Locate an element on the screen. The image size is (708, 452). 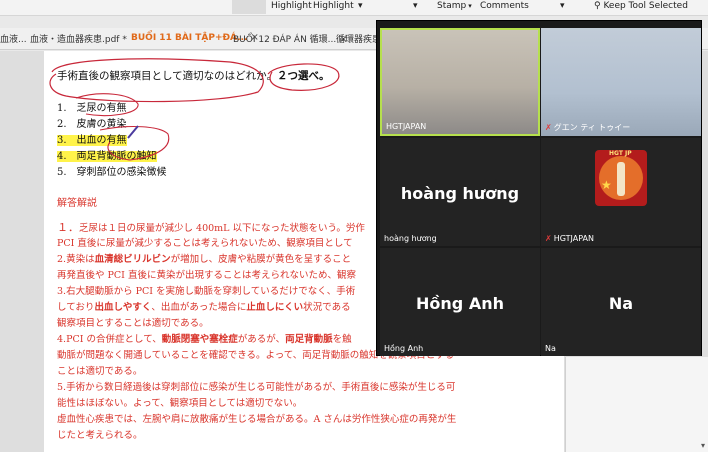
answer-line: ことは適切である。 is located at coordinates (100, 371).